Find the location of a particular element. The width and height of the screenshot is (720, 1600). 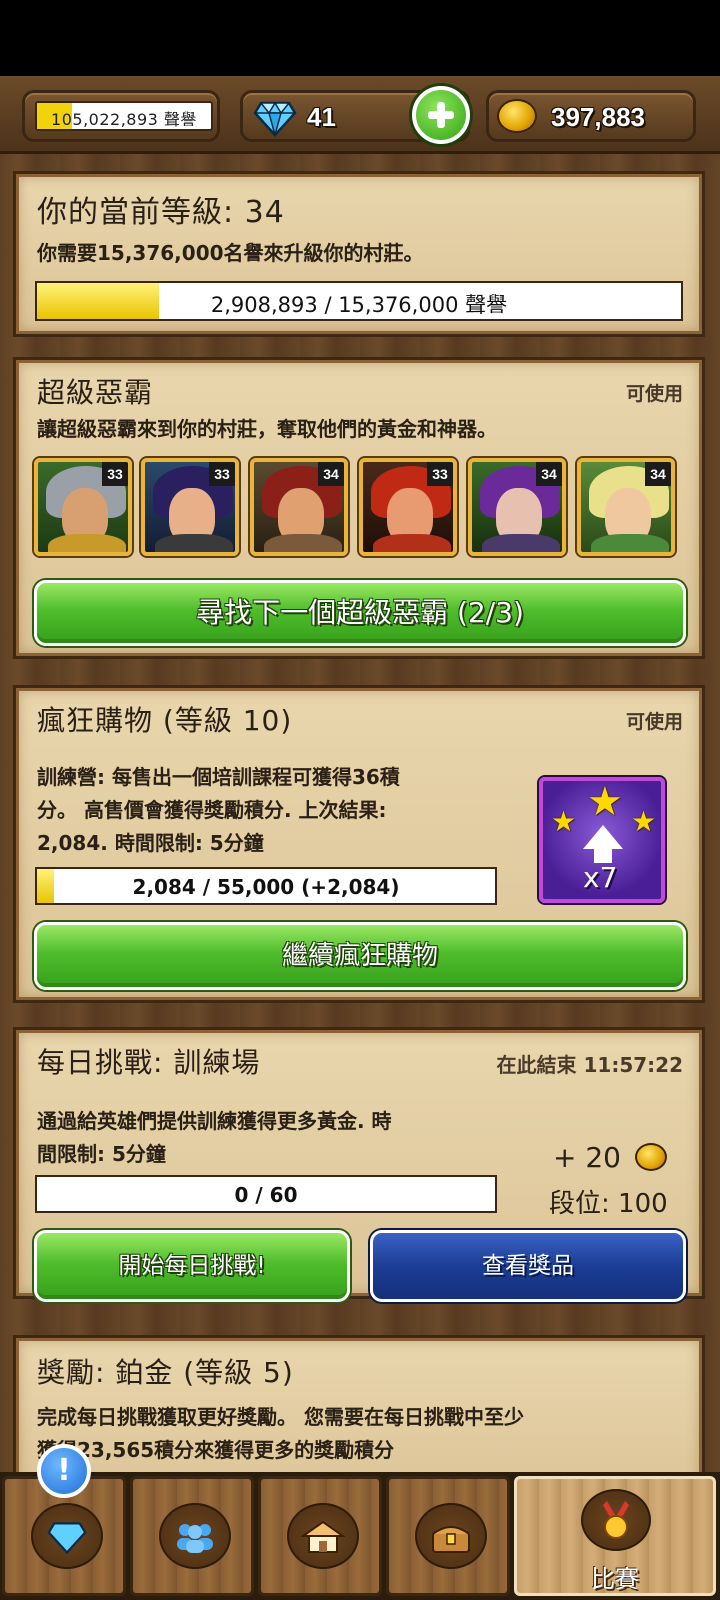

fame-counter: 105,022,893 聲譽 is located at coordinates (121, 116).